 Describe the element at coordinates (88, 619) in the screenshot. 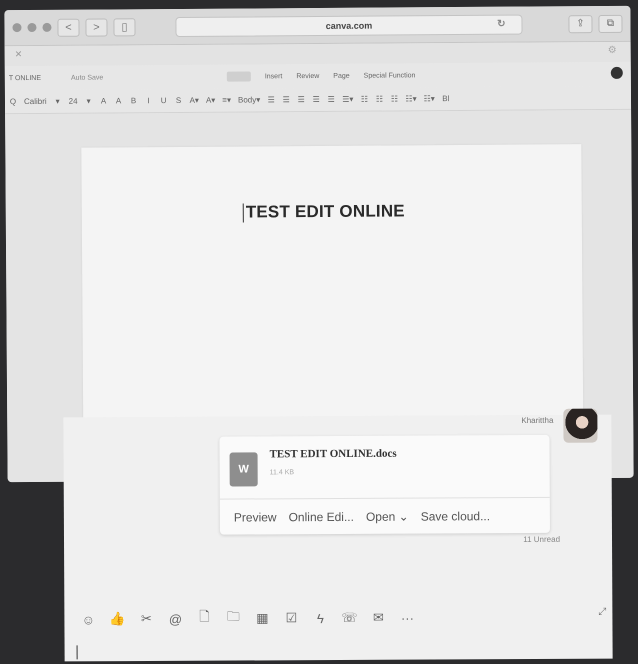

I see `emoji-icon: ☺` at that location.